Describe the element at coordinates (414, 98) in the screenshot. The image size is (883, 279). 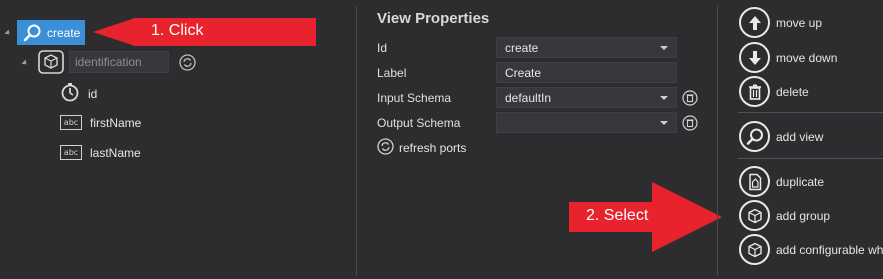
I see `input-schema-label: Input Schema` at that location.